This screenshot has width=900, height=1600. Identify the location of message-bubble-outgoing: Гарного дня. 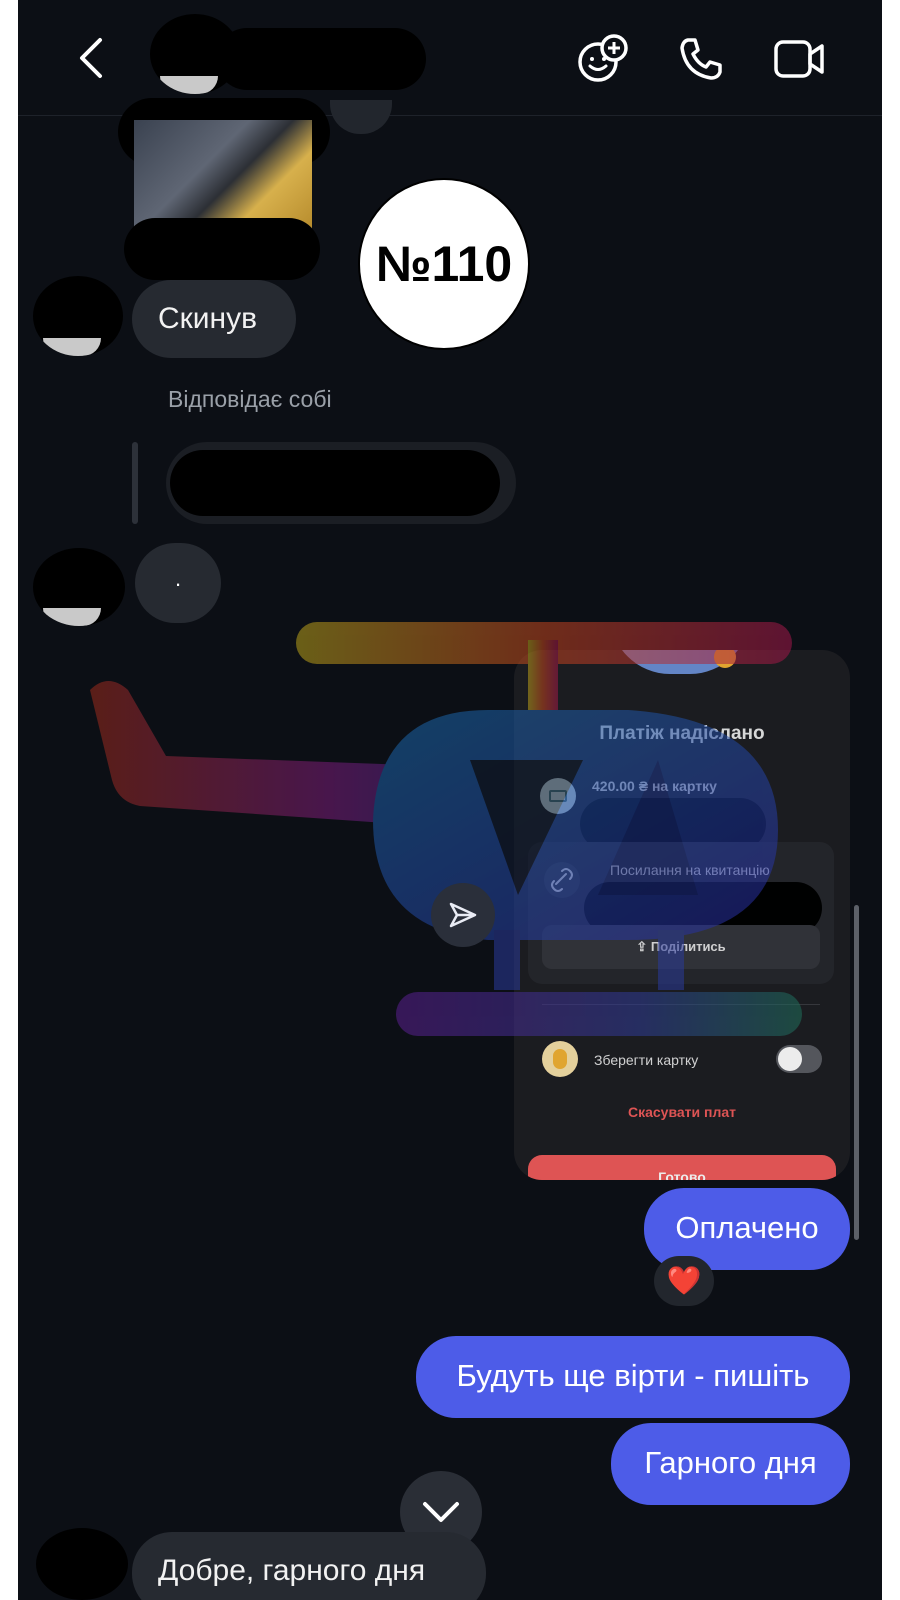
(730, 1464).